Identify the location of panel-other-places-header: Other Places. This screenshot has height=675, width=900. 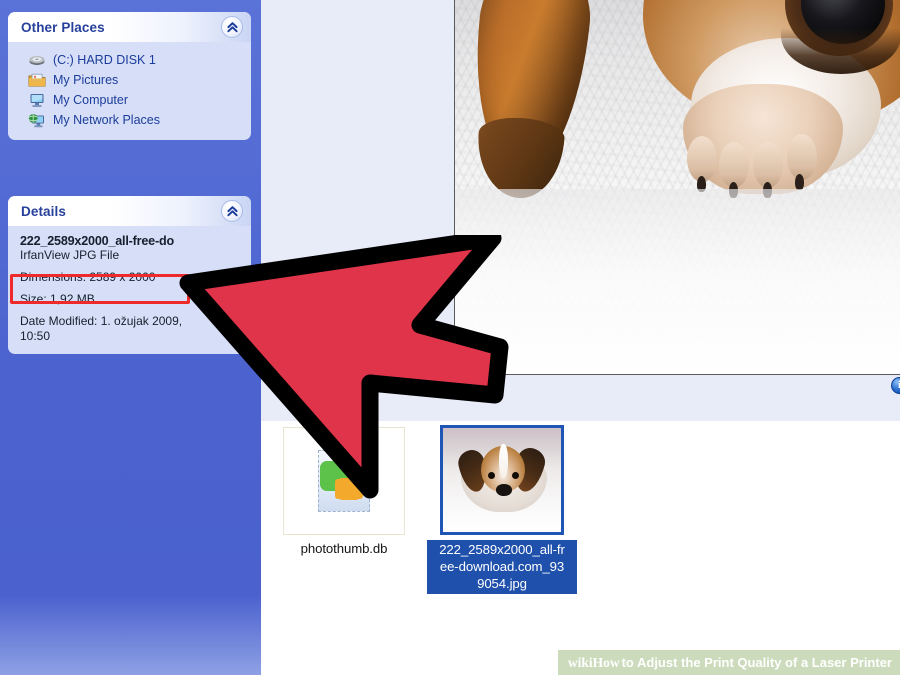
(129, 27).